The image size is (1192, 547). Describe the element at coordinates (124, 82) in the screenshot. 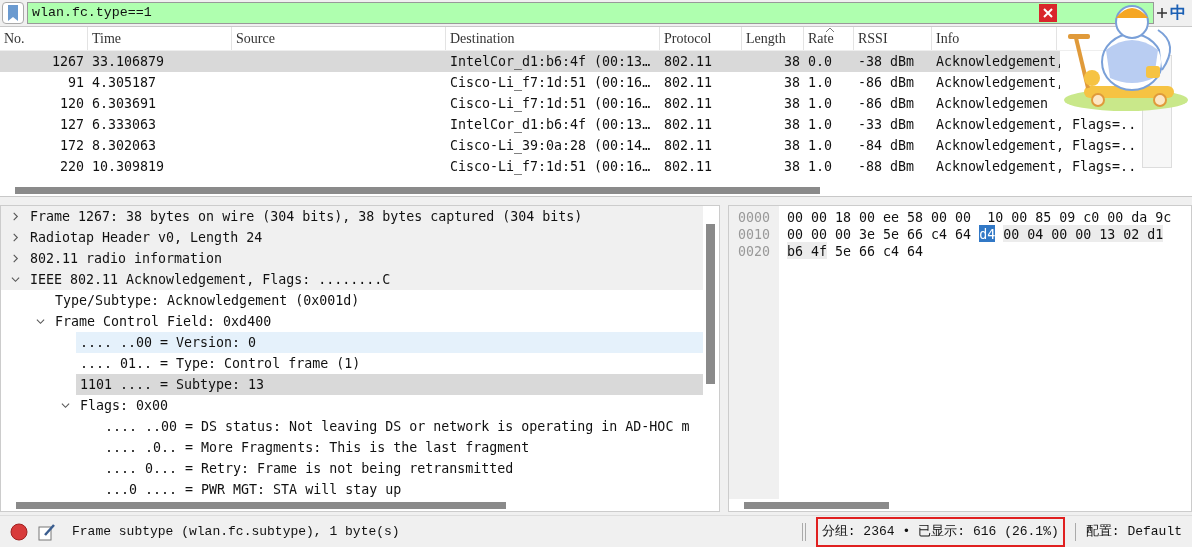

I see `table-cell: 4.305187` at that location.